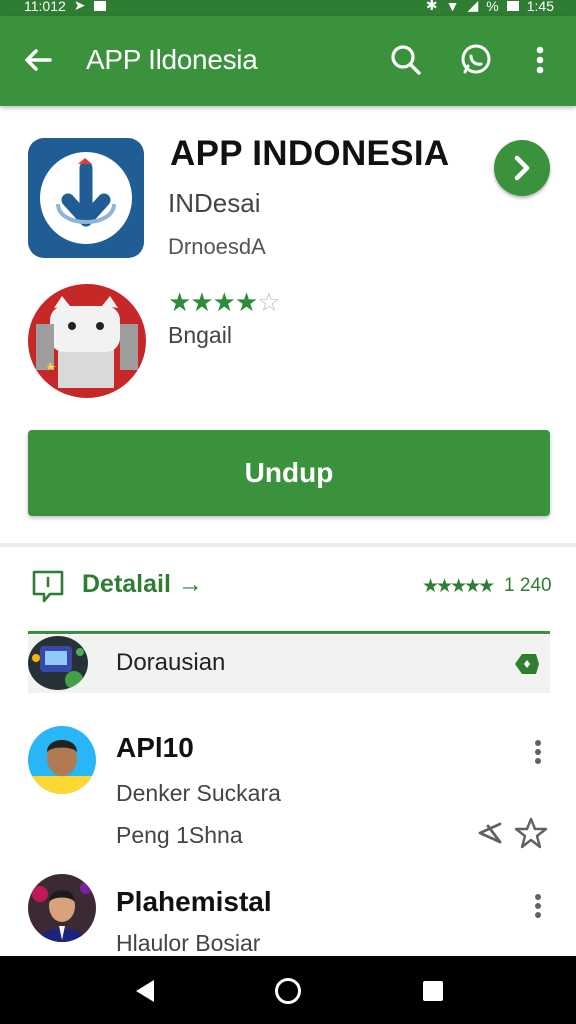 The width and height of the screenshot is (576, 1024). What do you see at coordinates (200, 335) in the screenshot?
I see `rating-label: Bngail` at bounding box center [200, 335].